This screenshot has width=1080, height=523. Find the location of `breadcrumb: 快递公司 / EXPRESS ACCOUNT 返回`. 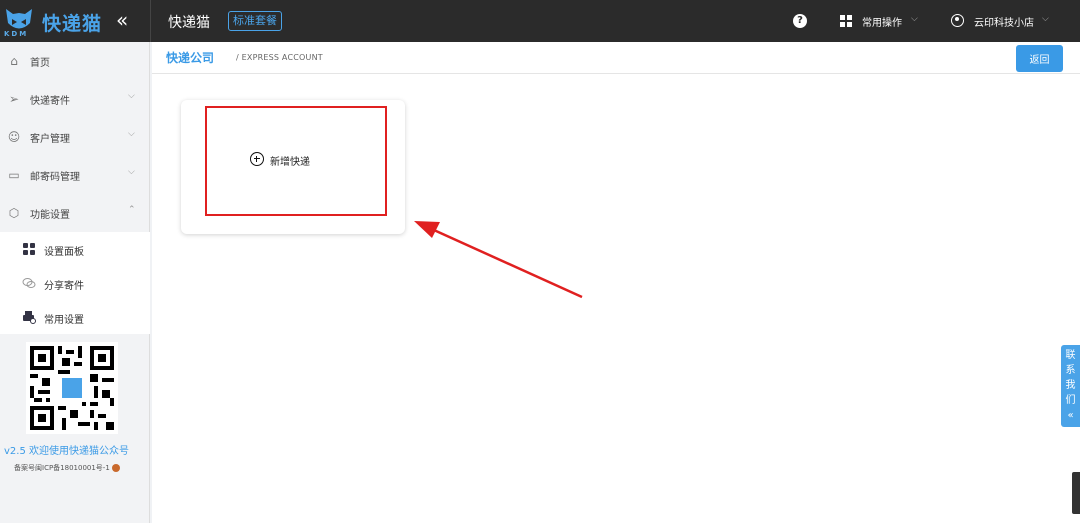

breadcrumb: 快递公司 / EXPRESS ACCOUNT 返回 is located at coordinates (616, 58).